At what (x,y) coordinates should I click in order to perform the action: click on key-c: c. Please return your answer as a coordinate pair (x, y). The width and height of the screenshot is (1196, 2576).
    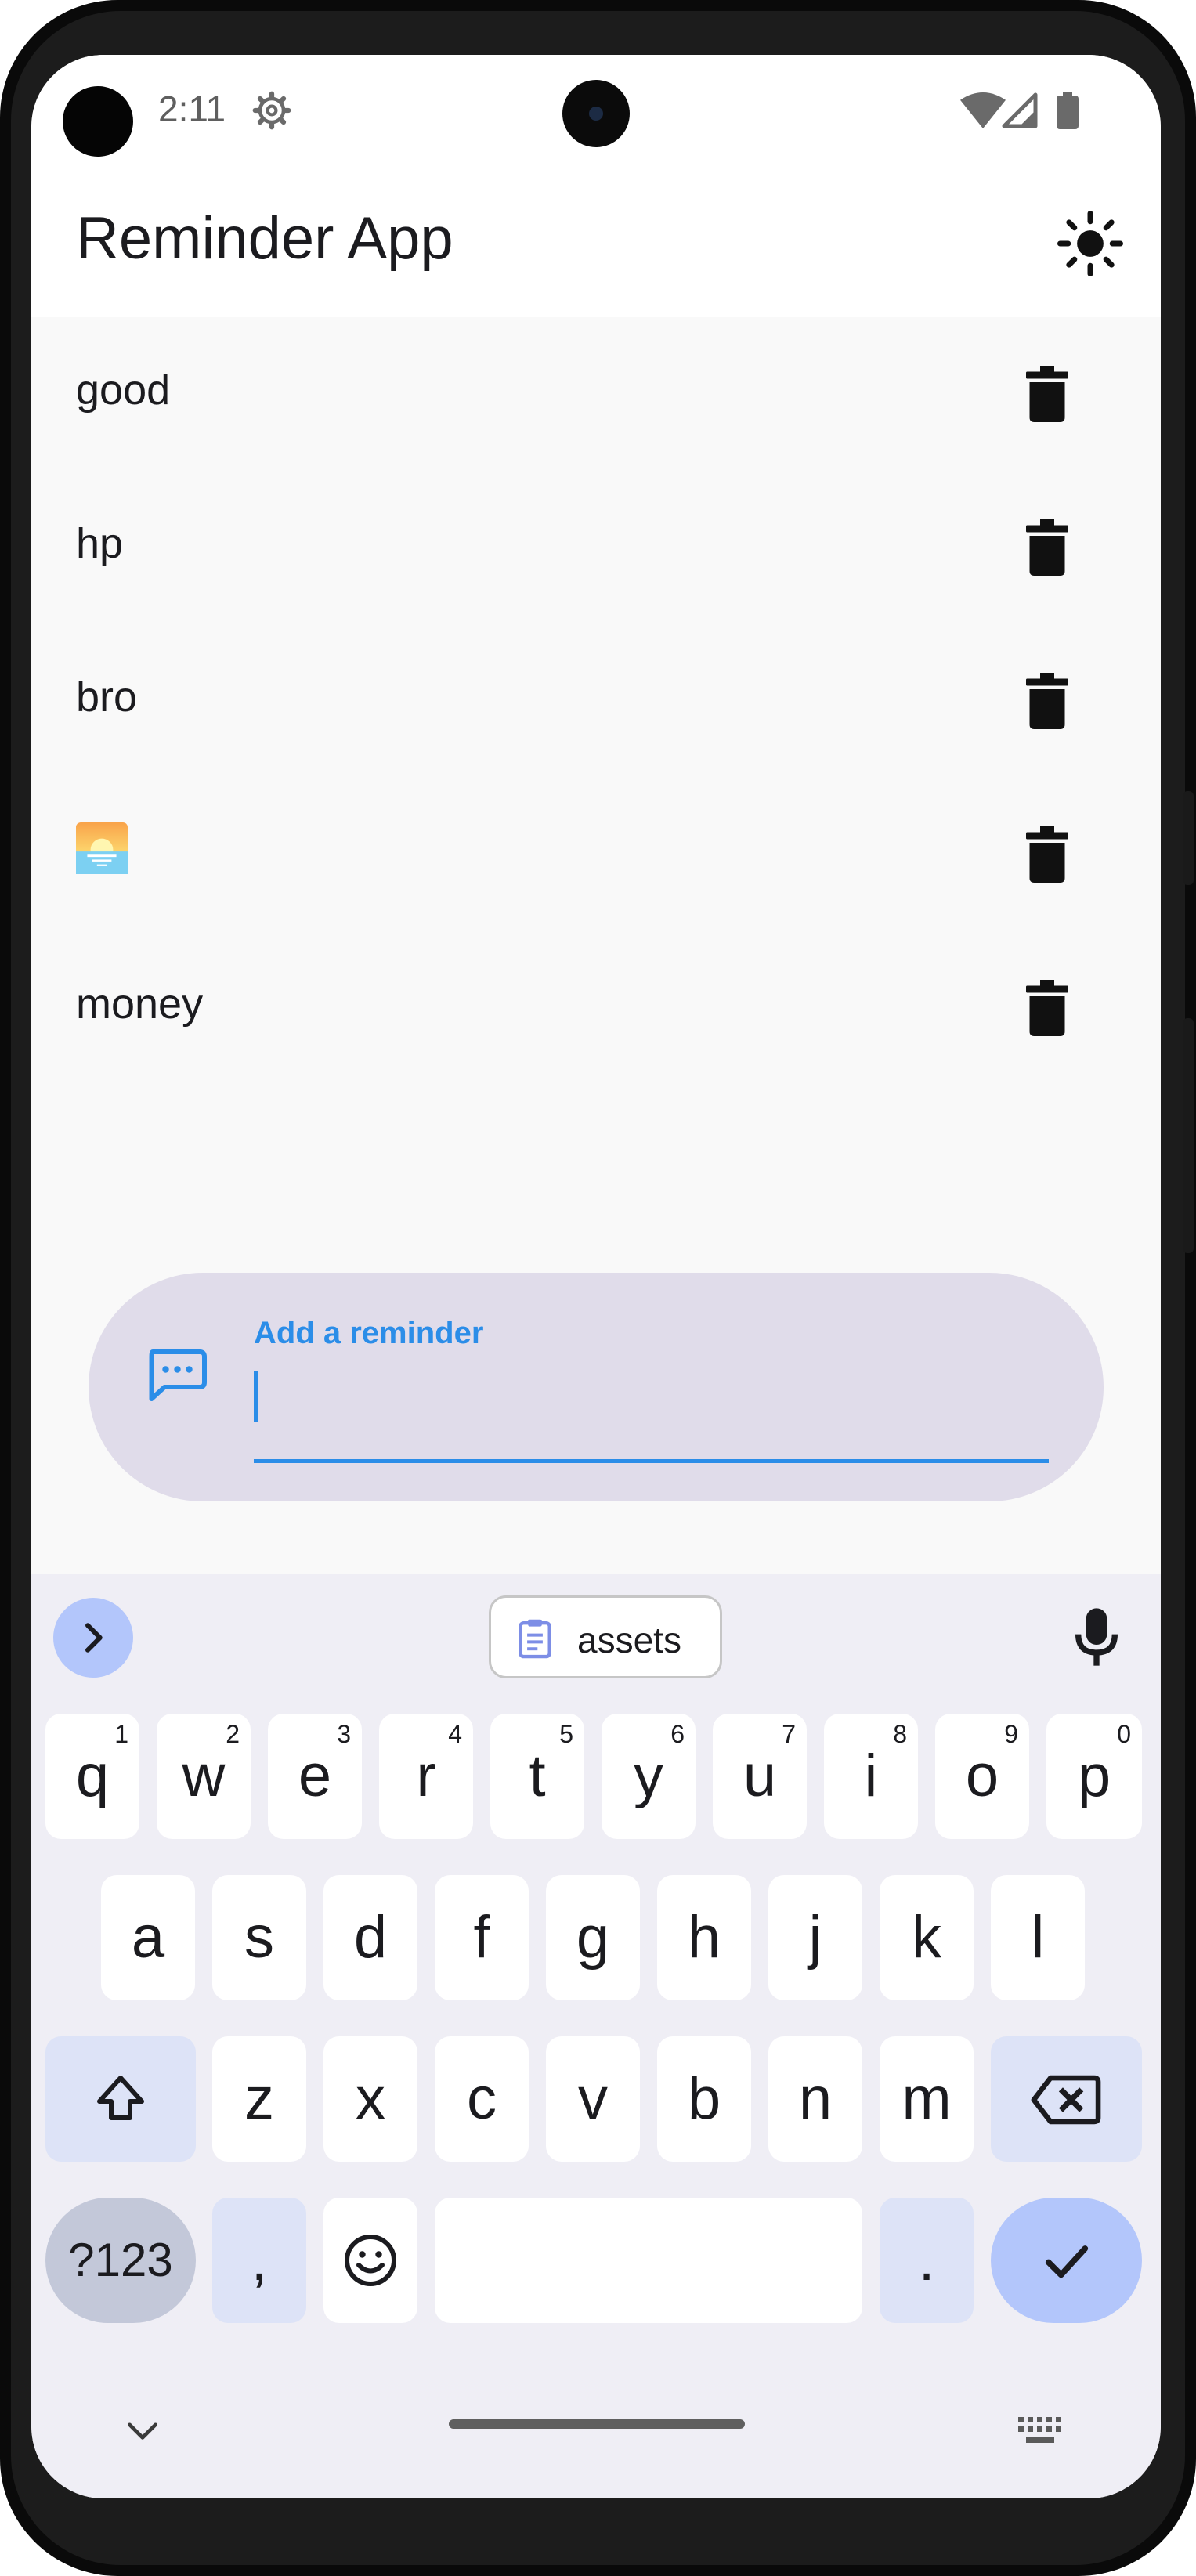
    Looking at the image, I should click on (482, 2099).